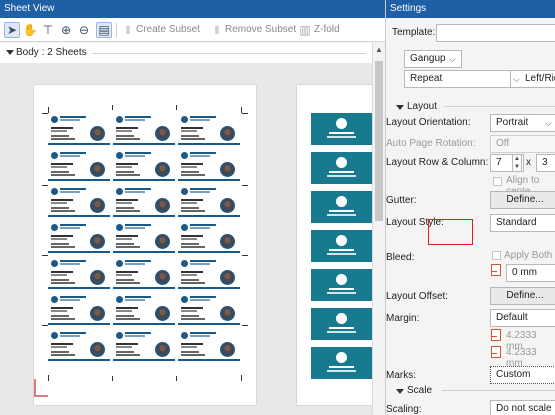 The height and width of the screenshot is (415, 555). What do you see at coordinates (168, 29) in the screenshot?
I see `create-subset-button: Create Subset` at bounding box center [168, 29].